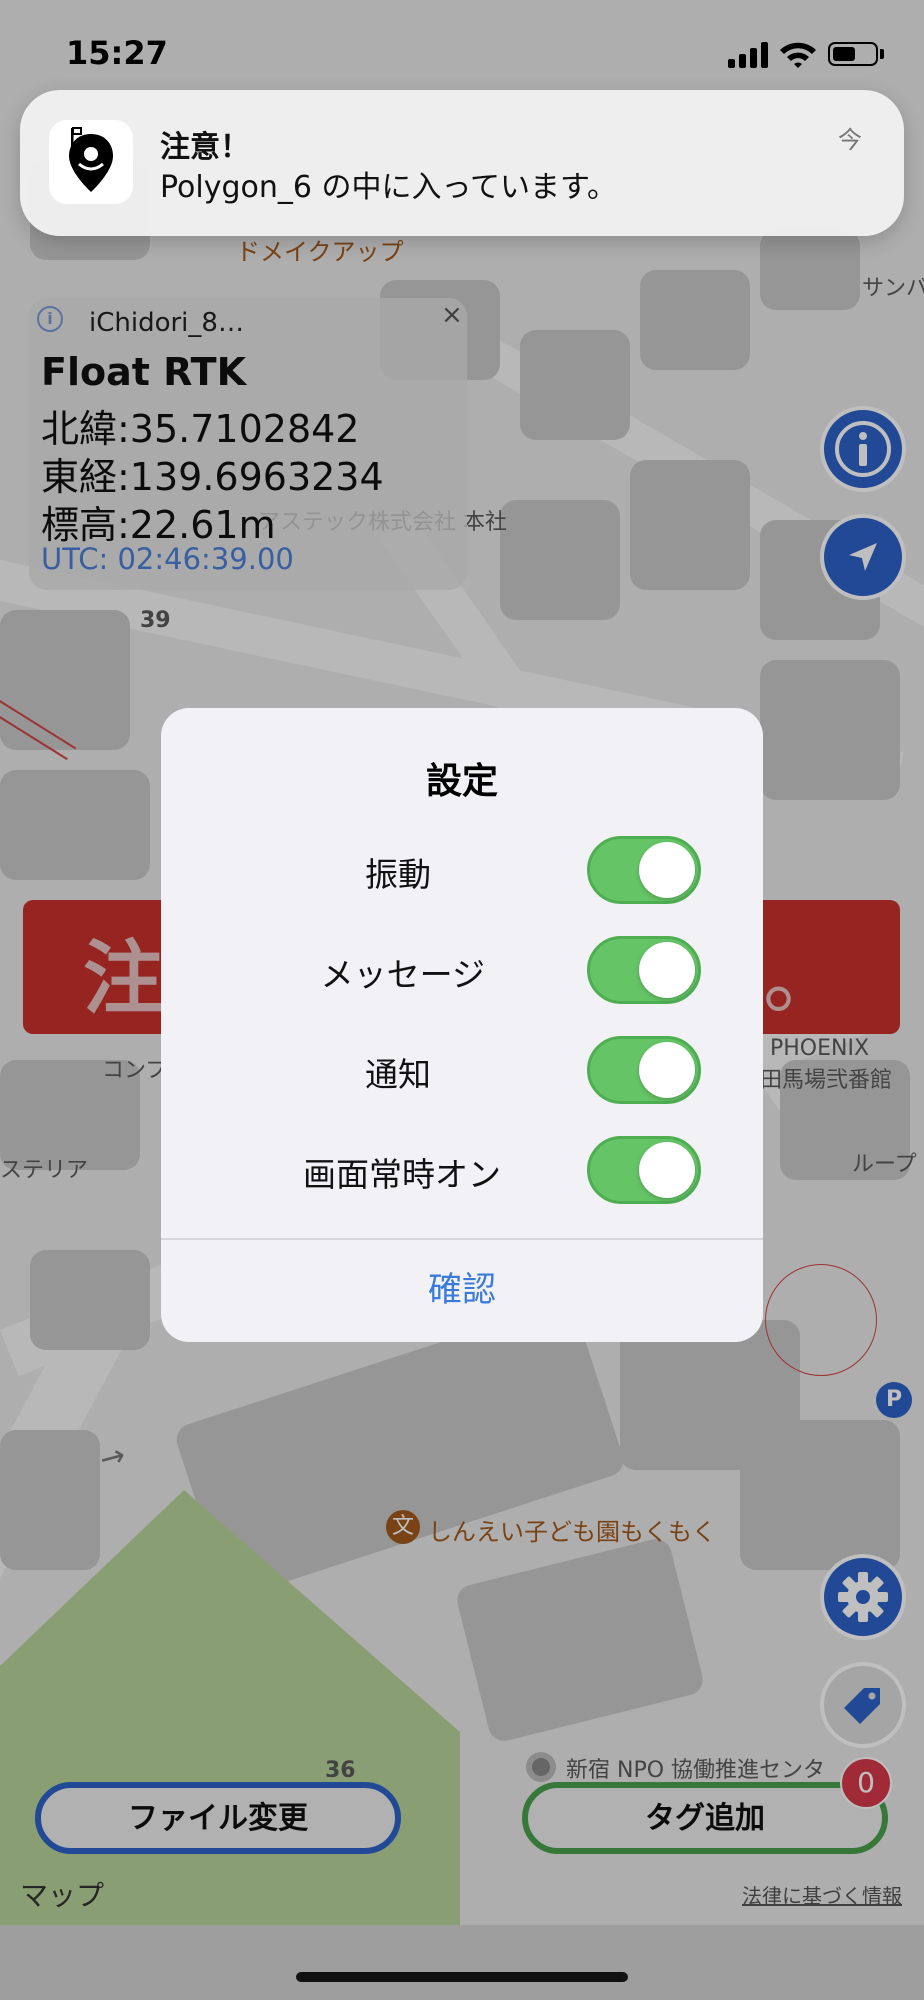 This screenshot has width=924, height=2000. What do you see at coordinates (402, 974) in the screenshot?
I see `message-label: メッセージ` at bounding box center [402, 974].